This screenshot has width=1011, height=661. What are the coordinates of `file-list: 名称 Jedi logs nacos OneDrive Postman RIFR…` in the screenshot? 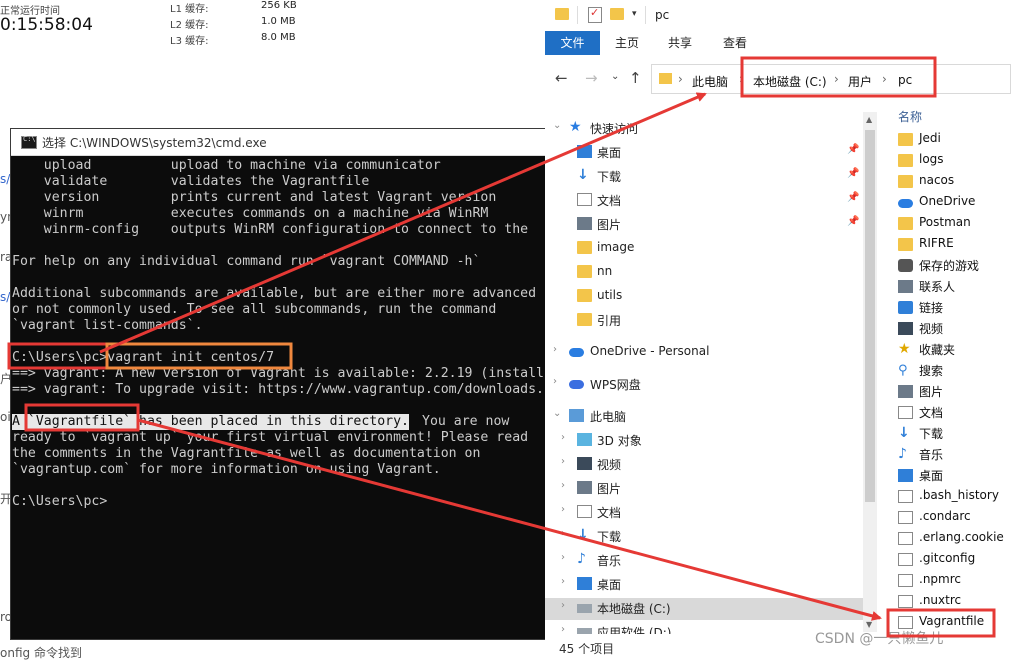 It's located at (950, 372).